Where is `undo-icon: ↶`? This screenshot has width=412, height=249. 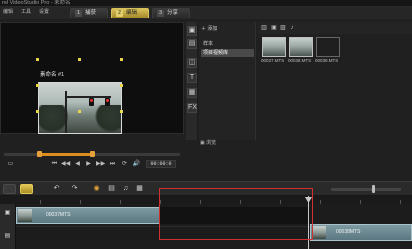 undo-icon: ↶ is located at coordinates (56, 189).